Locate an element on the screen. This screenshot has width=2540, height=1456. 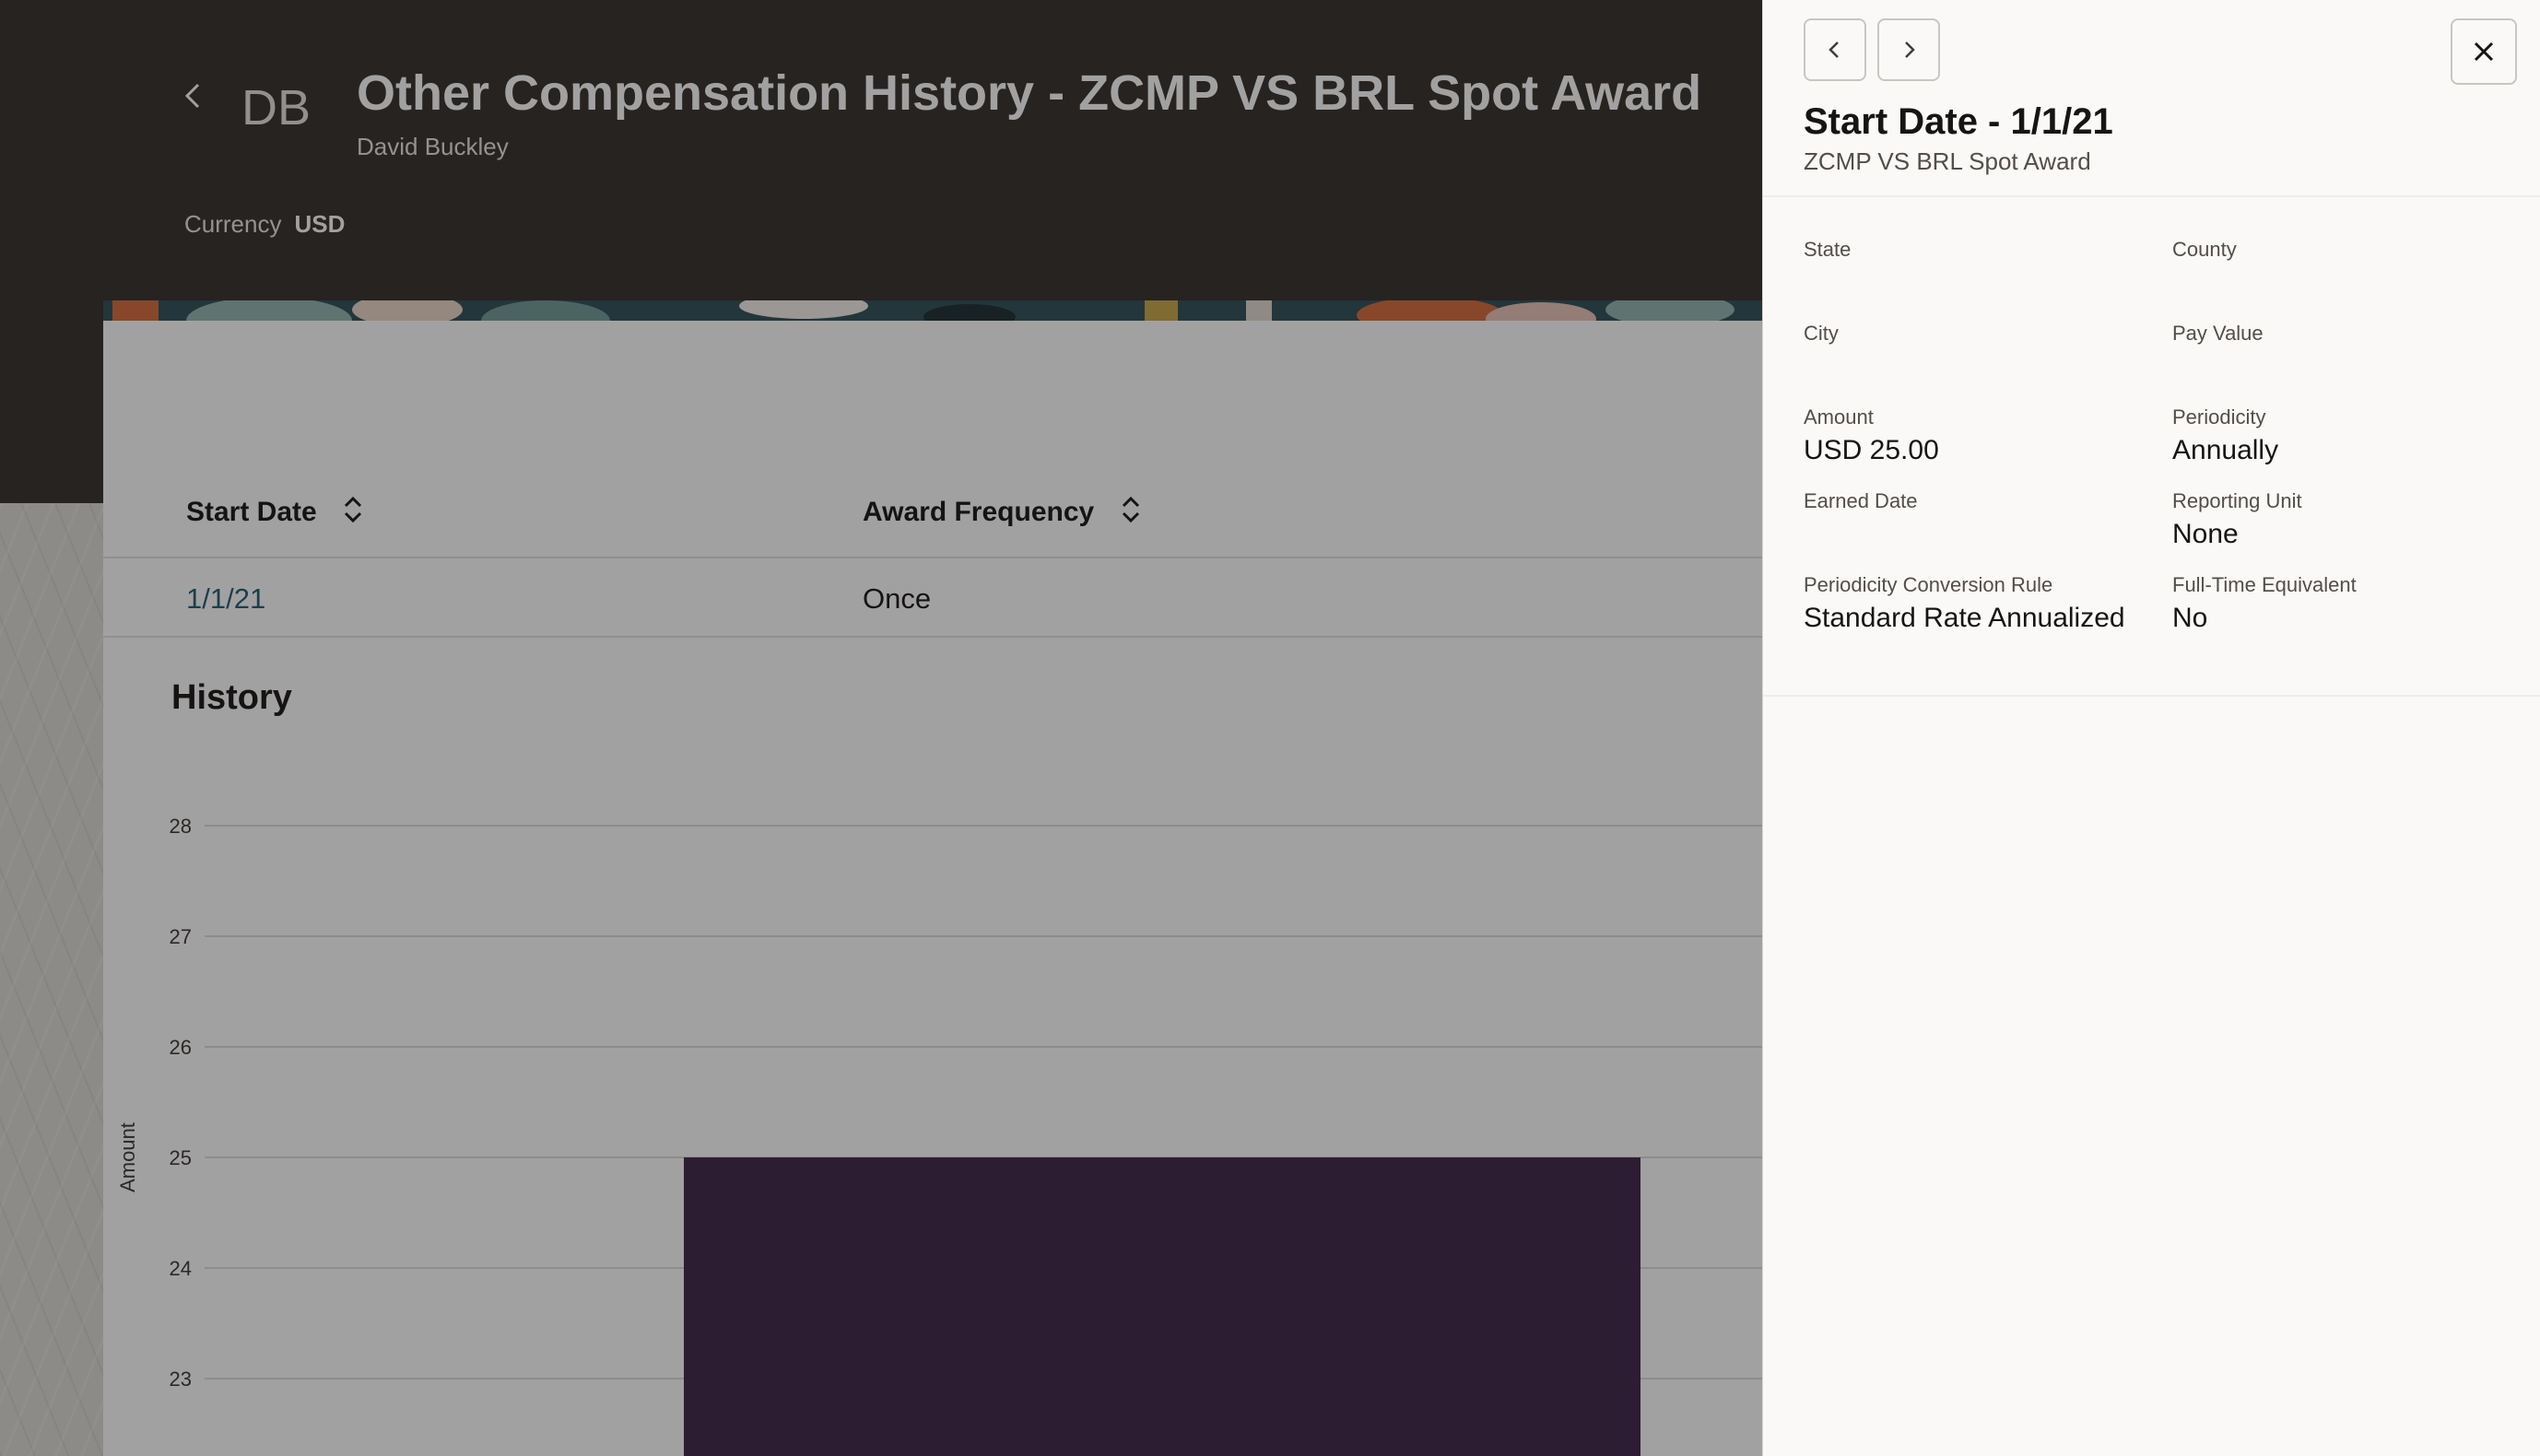
field-label: Earned Date is located at coordinates (1861, 500).